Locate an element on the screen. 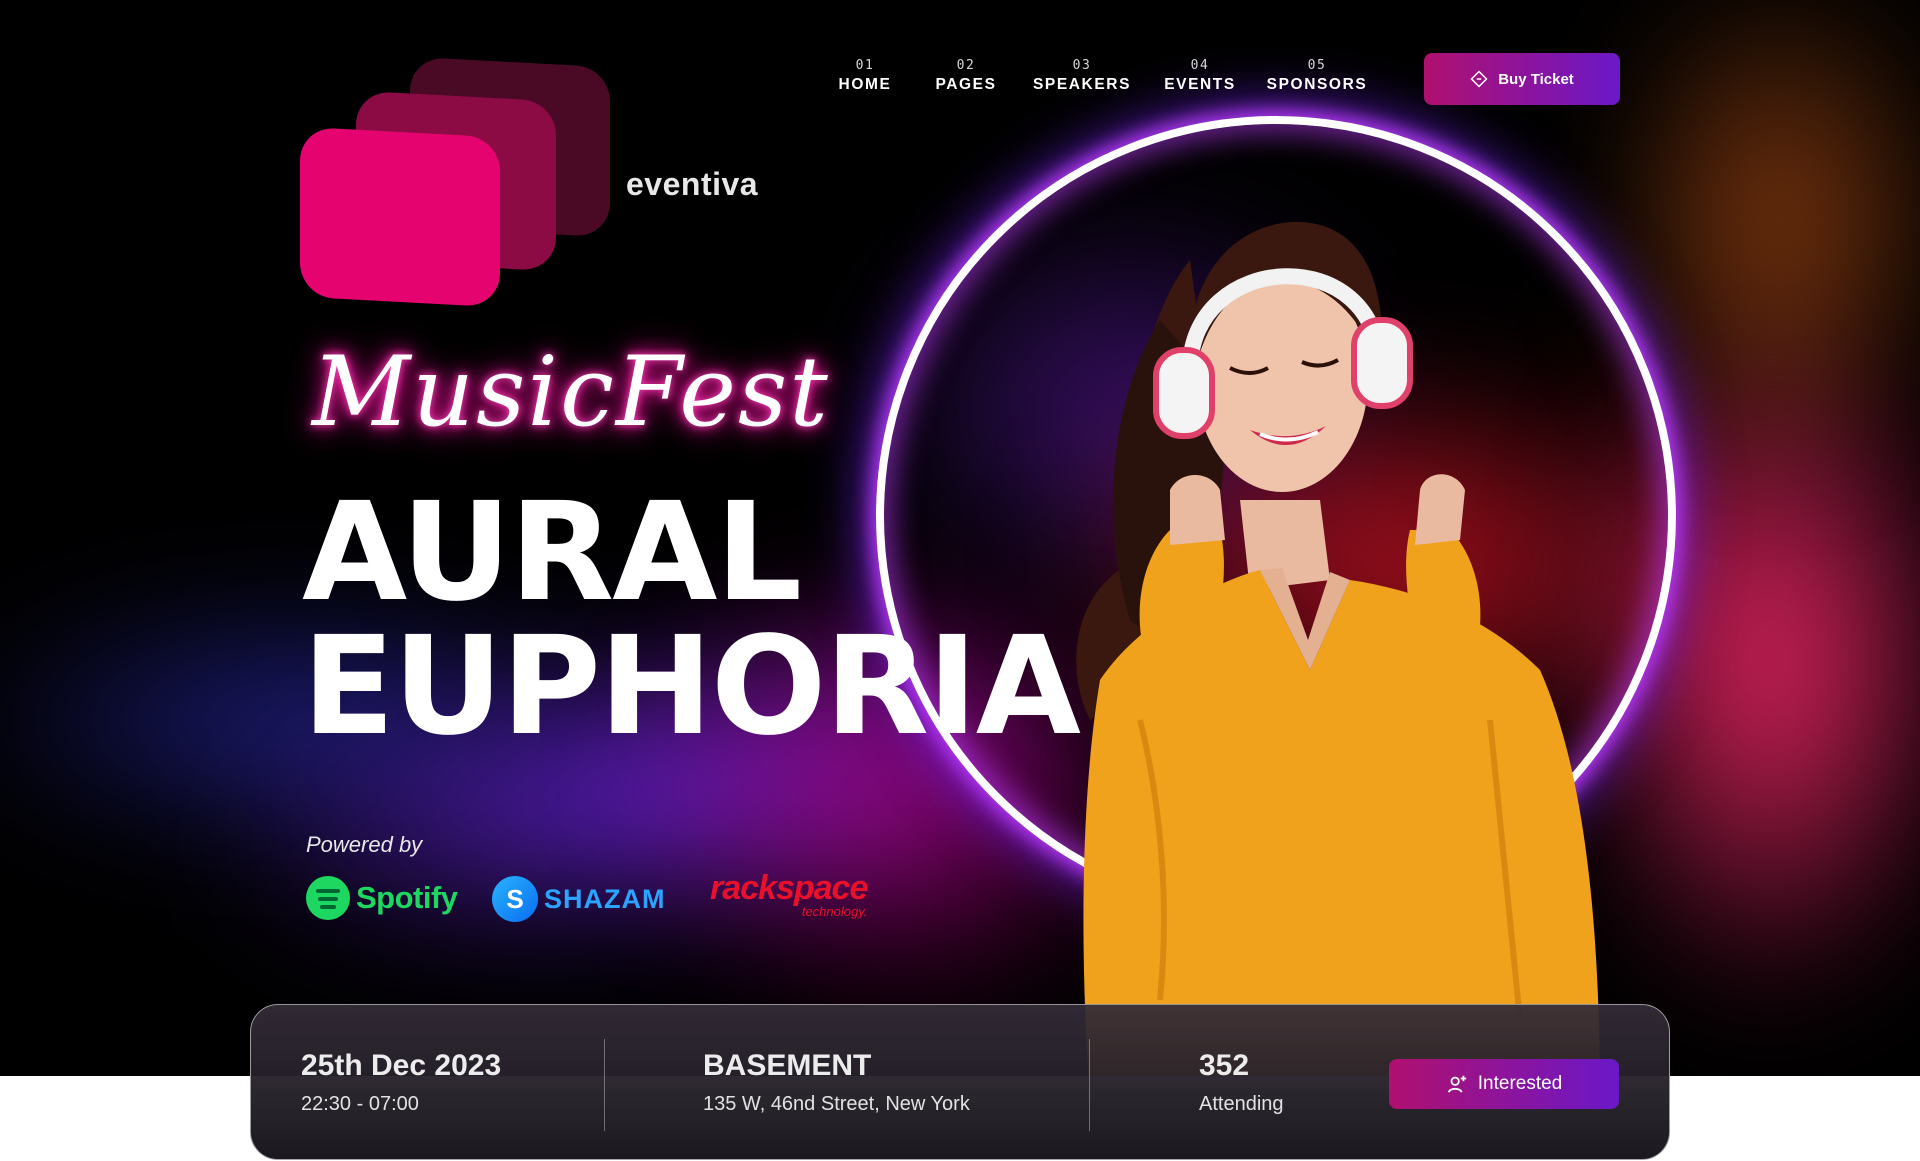 Image resolution: width=1920 pixels, height=1161 pixels. nav-label: HOME is located at coordinates (865, 84).